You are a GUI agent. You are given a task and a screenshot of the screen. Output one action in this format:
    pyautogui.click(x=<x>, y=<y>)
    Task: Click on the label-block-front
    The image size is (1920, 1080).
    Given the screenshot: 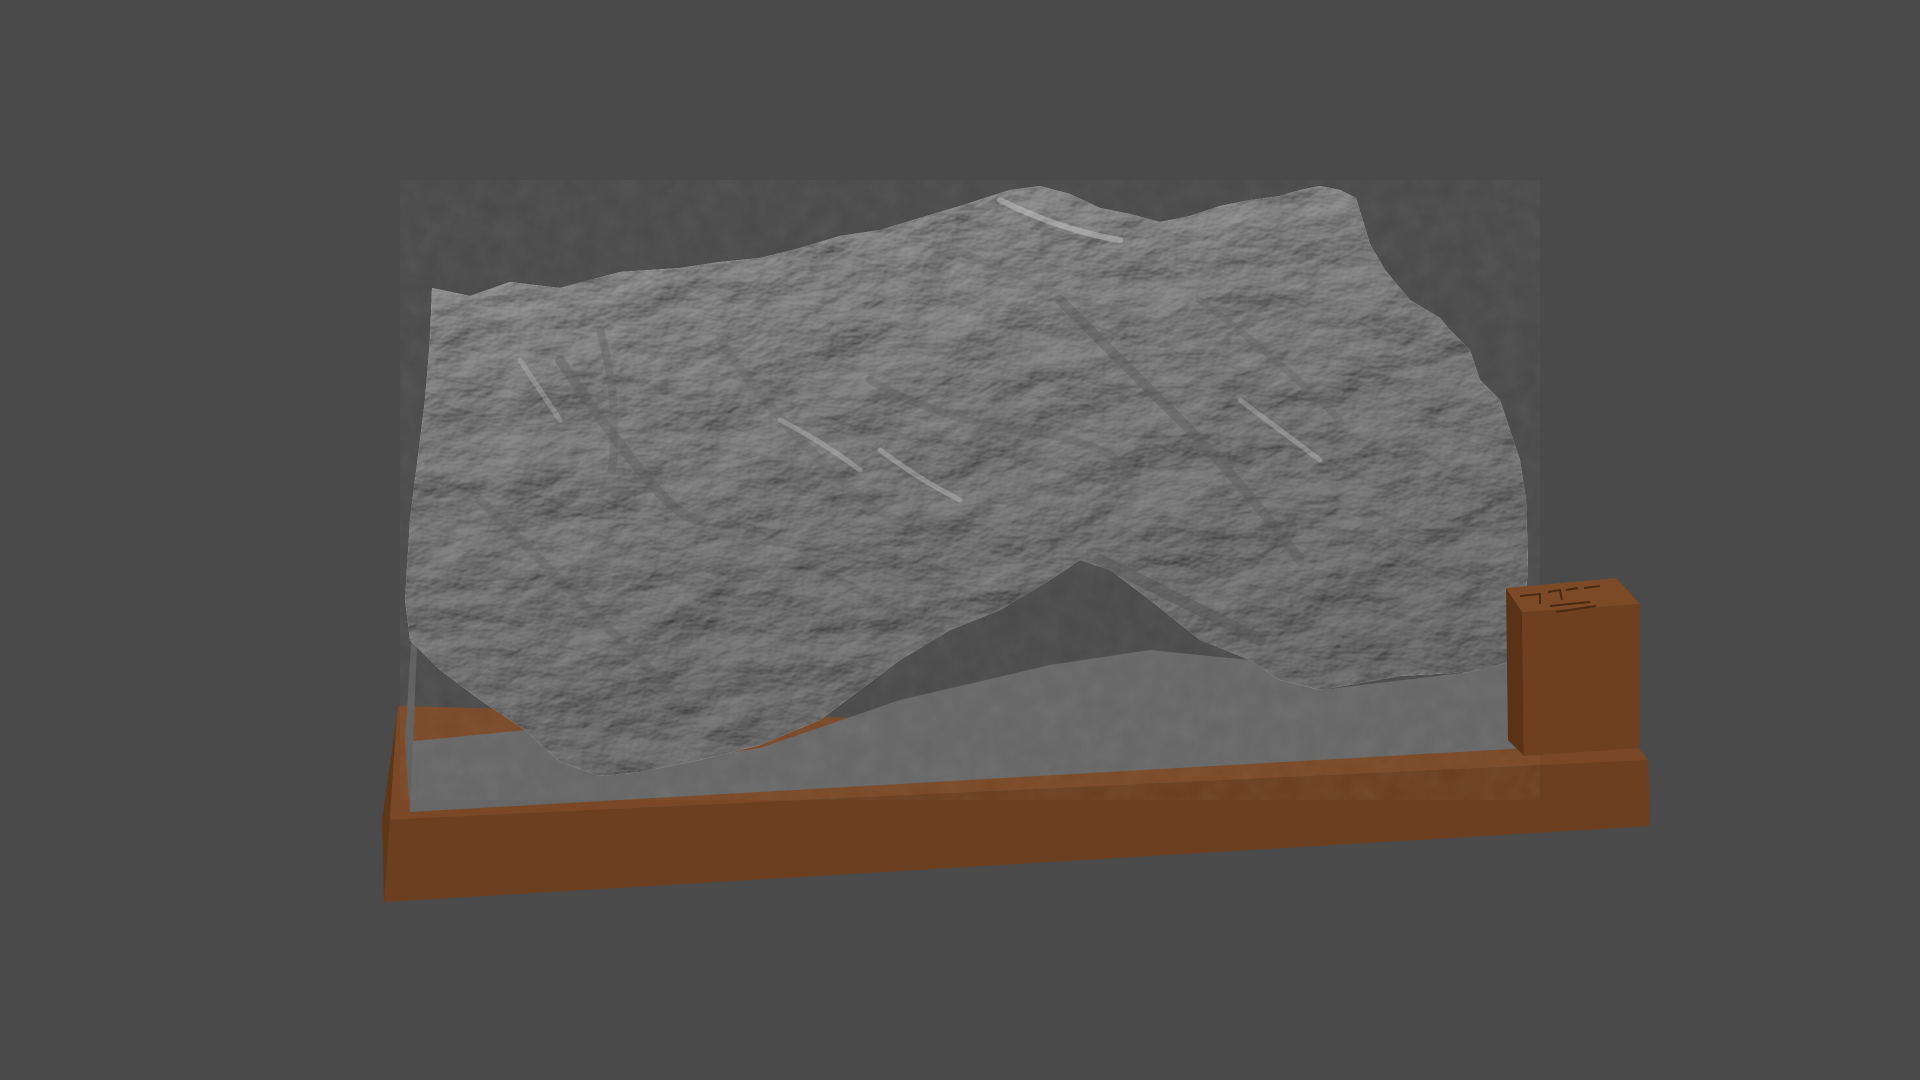 What is the action you would take?
    pyautogui.click(x=1581, y=680)
    